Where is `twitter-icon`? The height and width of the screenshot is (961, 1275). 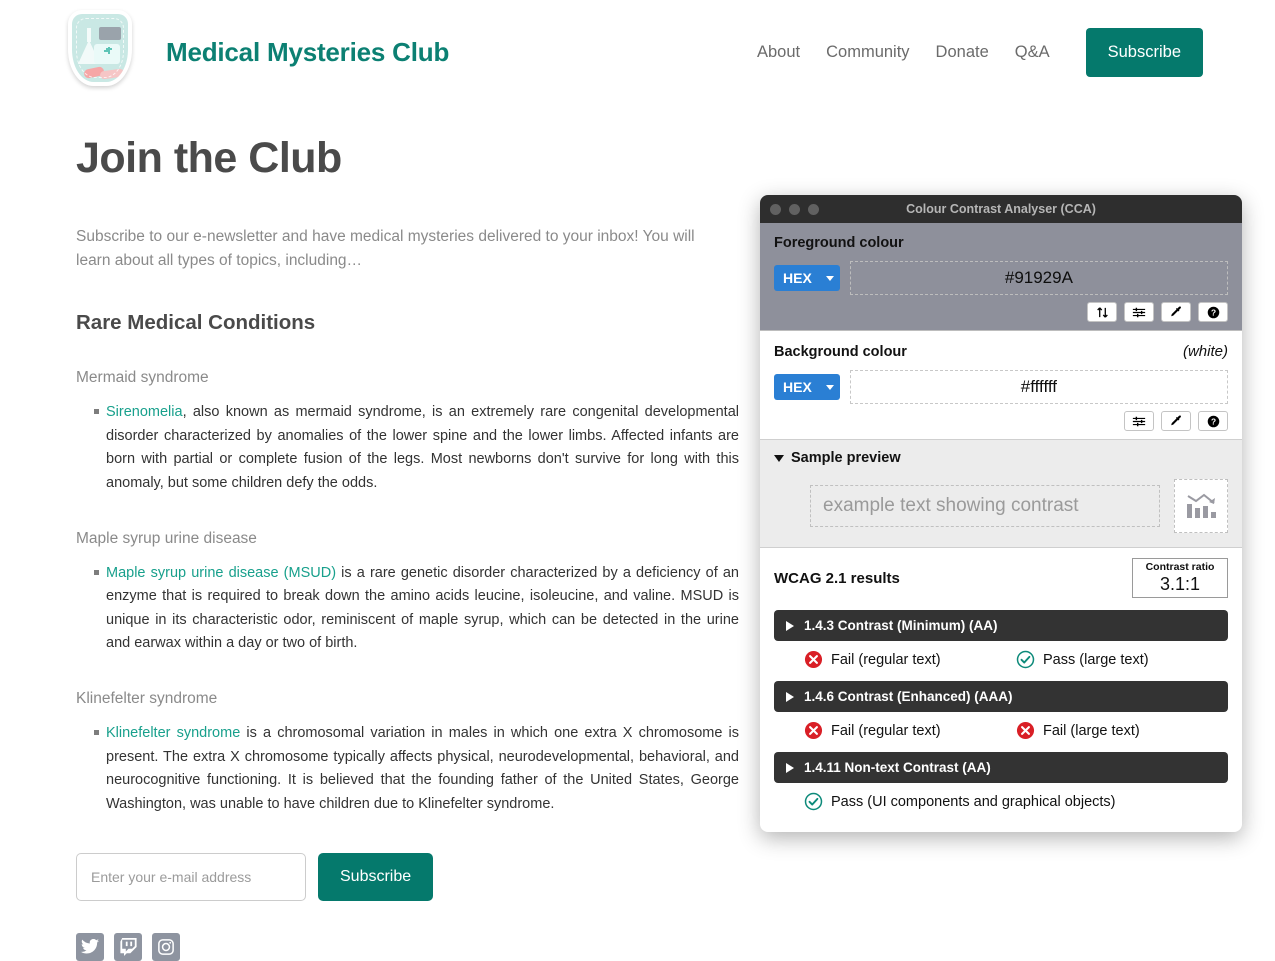
twitter-icon is located at coordinates (90, 946).